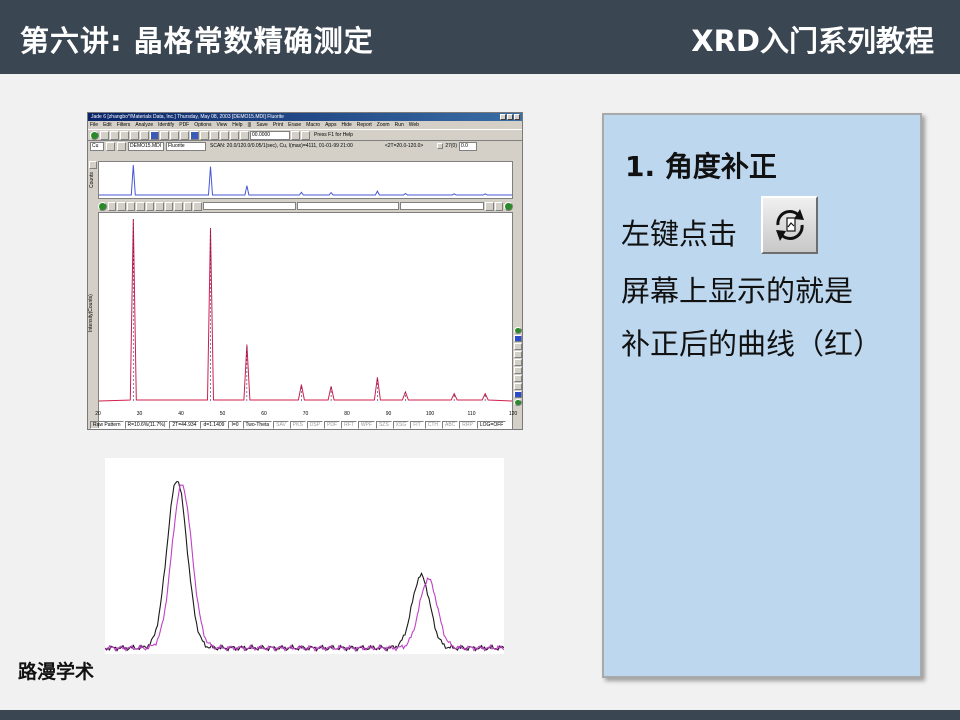 The image size is (960, 720). What do you see at coordinates (146, 425) in the screenshot?
I see `status-r: R=10.6%(11.7%)` at bounding box center [146, 425].